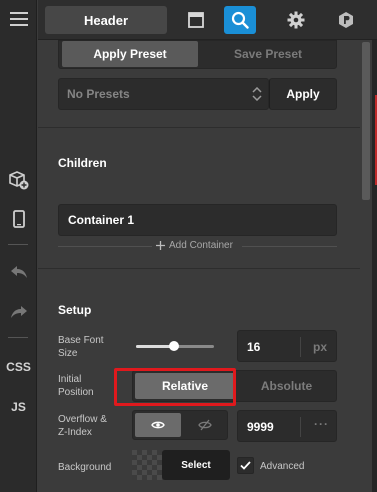 The height and width of the screenshot is (492, 377). Describe the element at coordinates (346, 20) in the screenshot. I see `logo-icon` at that location.